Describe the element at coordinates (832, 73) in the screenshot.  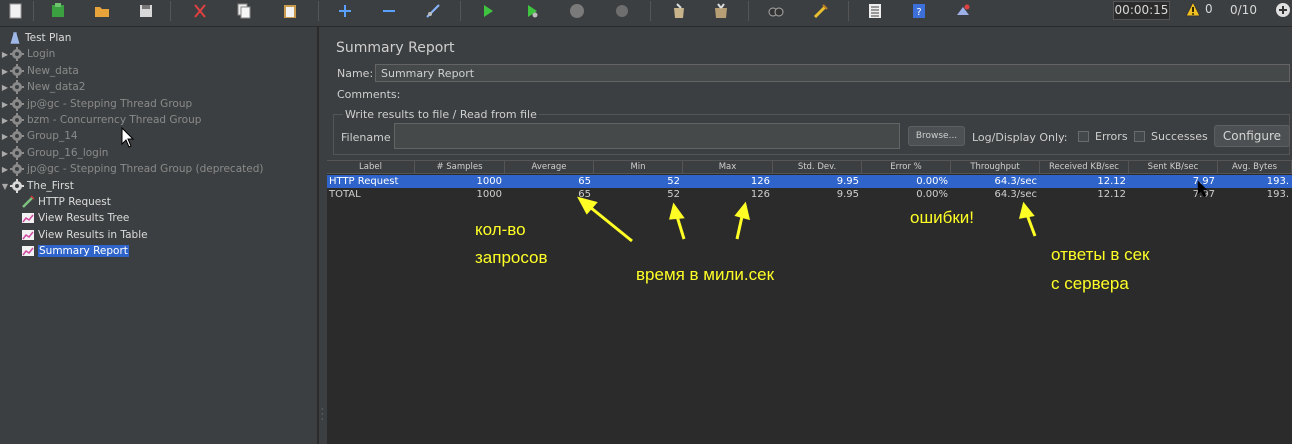
I see `name-field: Summary Report` at that location.